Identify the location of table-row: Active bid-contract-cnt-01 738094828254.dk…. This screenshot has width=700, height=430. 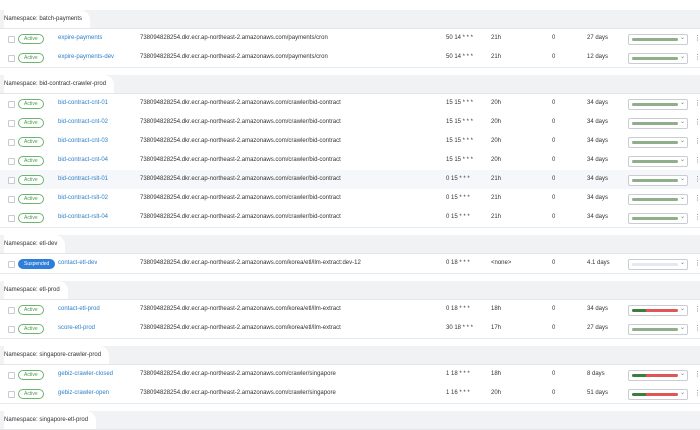
(350, 104).